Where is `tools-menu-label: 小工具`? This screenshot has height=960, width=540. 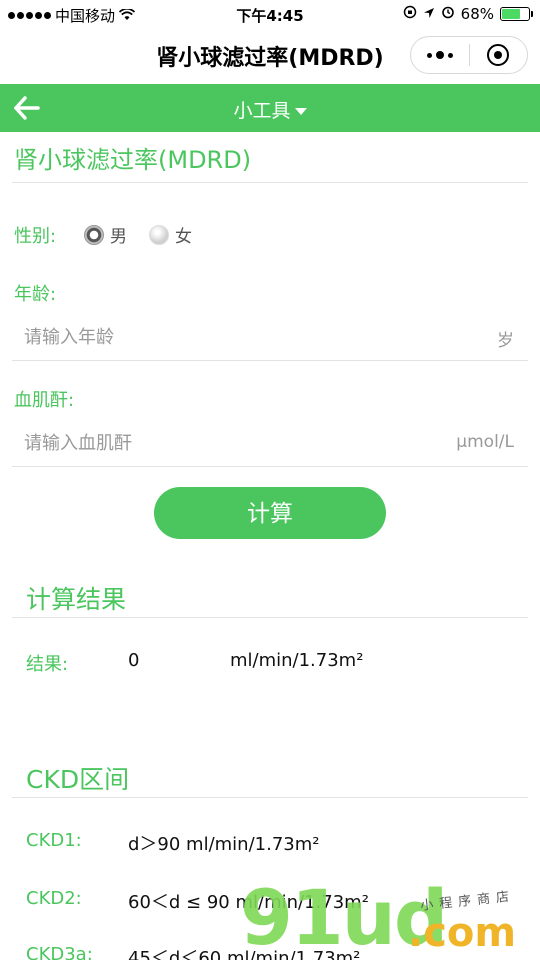 tools-menu-label: 小工具 is located at coordinates (262, 111).